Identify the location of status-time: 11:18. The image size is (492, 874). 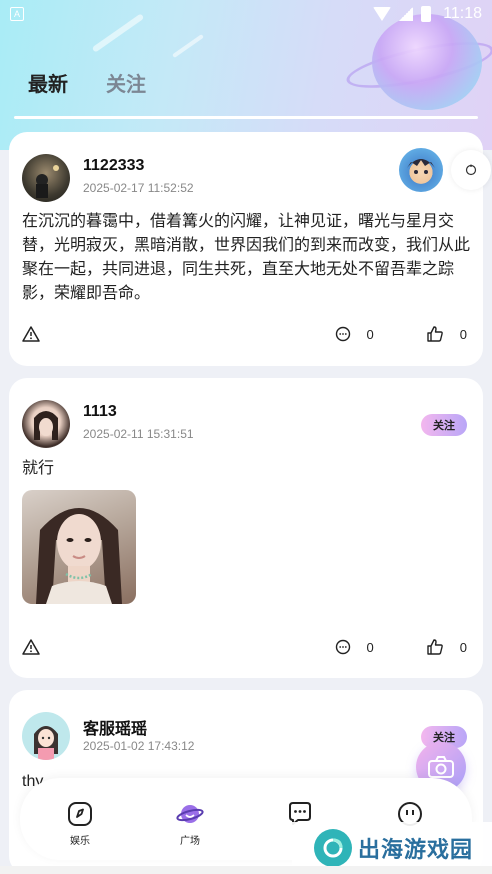
(462, 13).